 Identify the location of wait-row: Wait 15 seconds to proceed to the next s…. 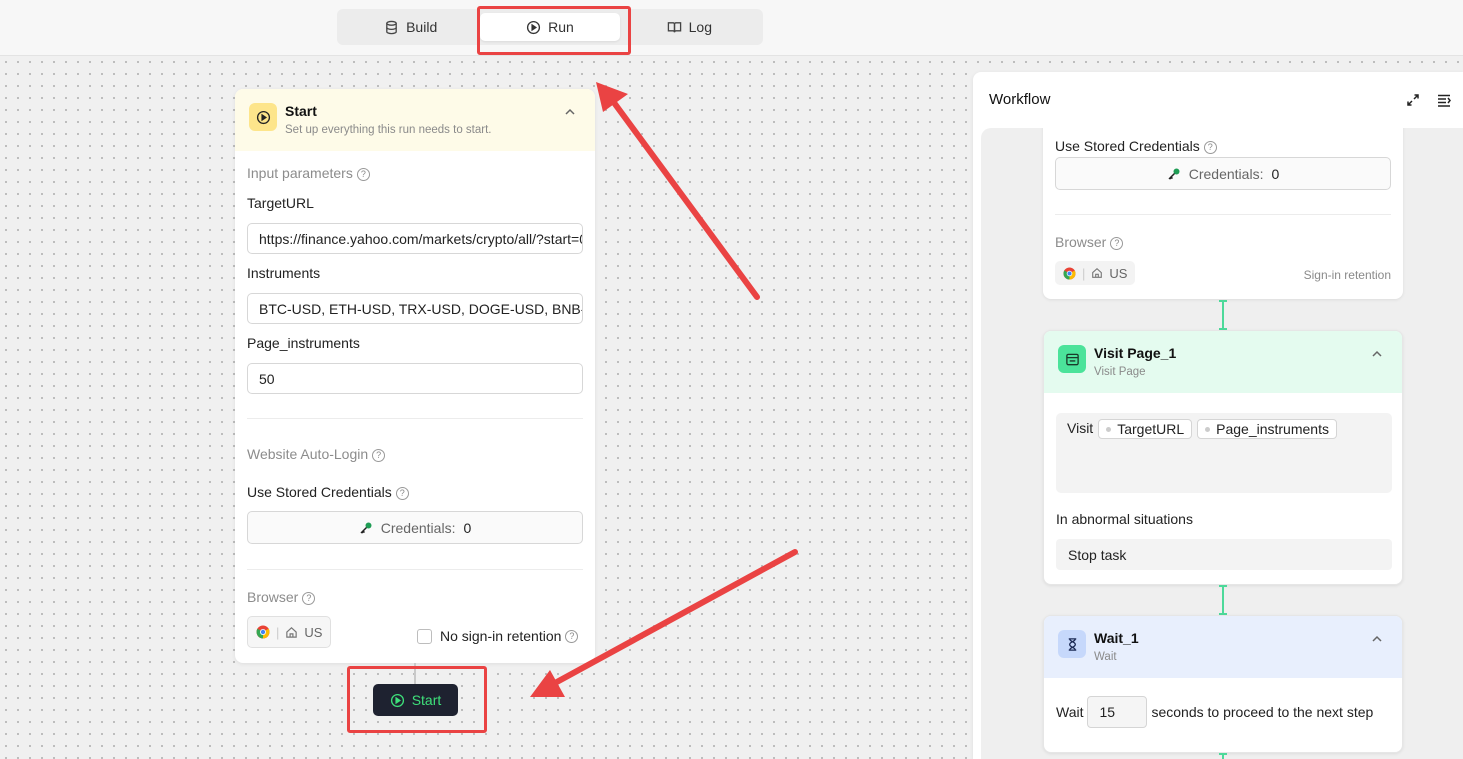
(1214, 712).